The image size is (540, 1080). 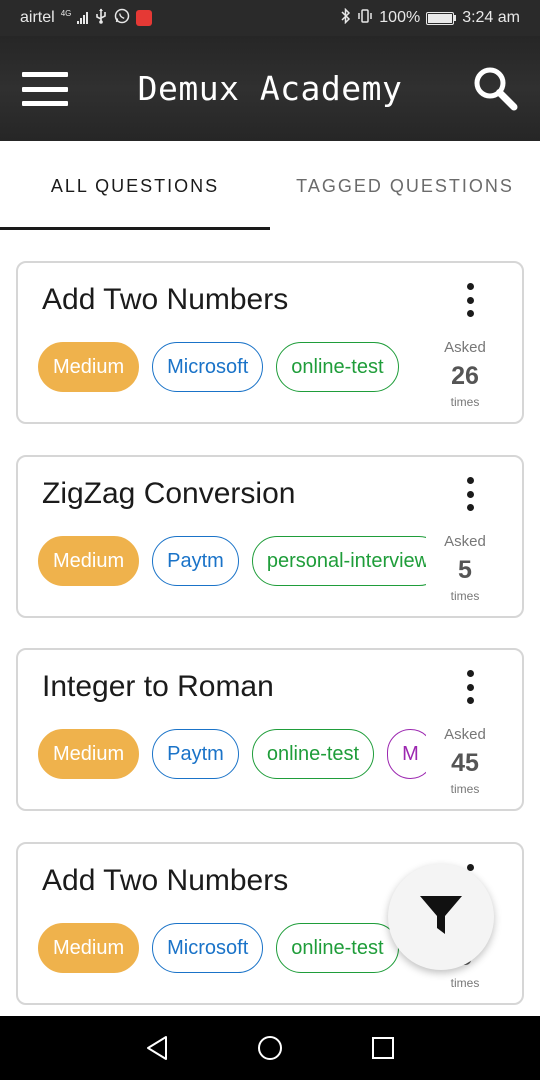 I want to click on asked-counter: Asked 45 times, so click(x=465, y=761).